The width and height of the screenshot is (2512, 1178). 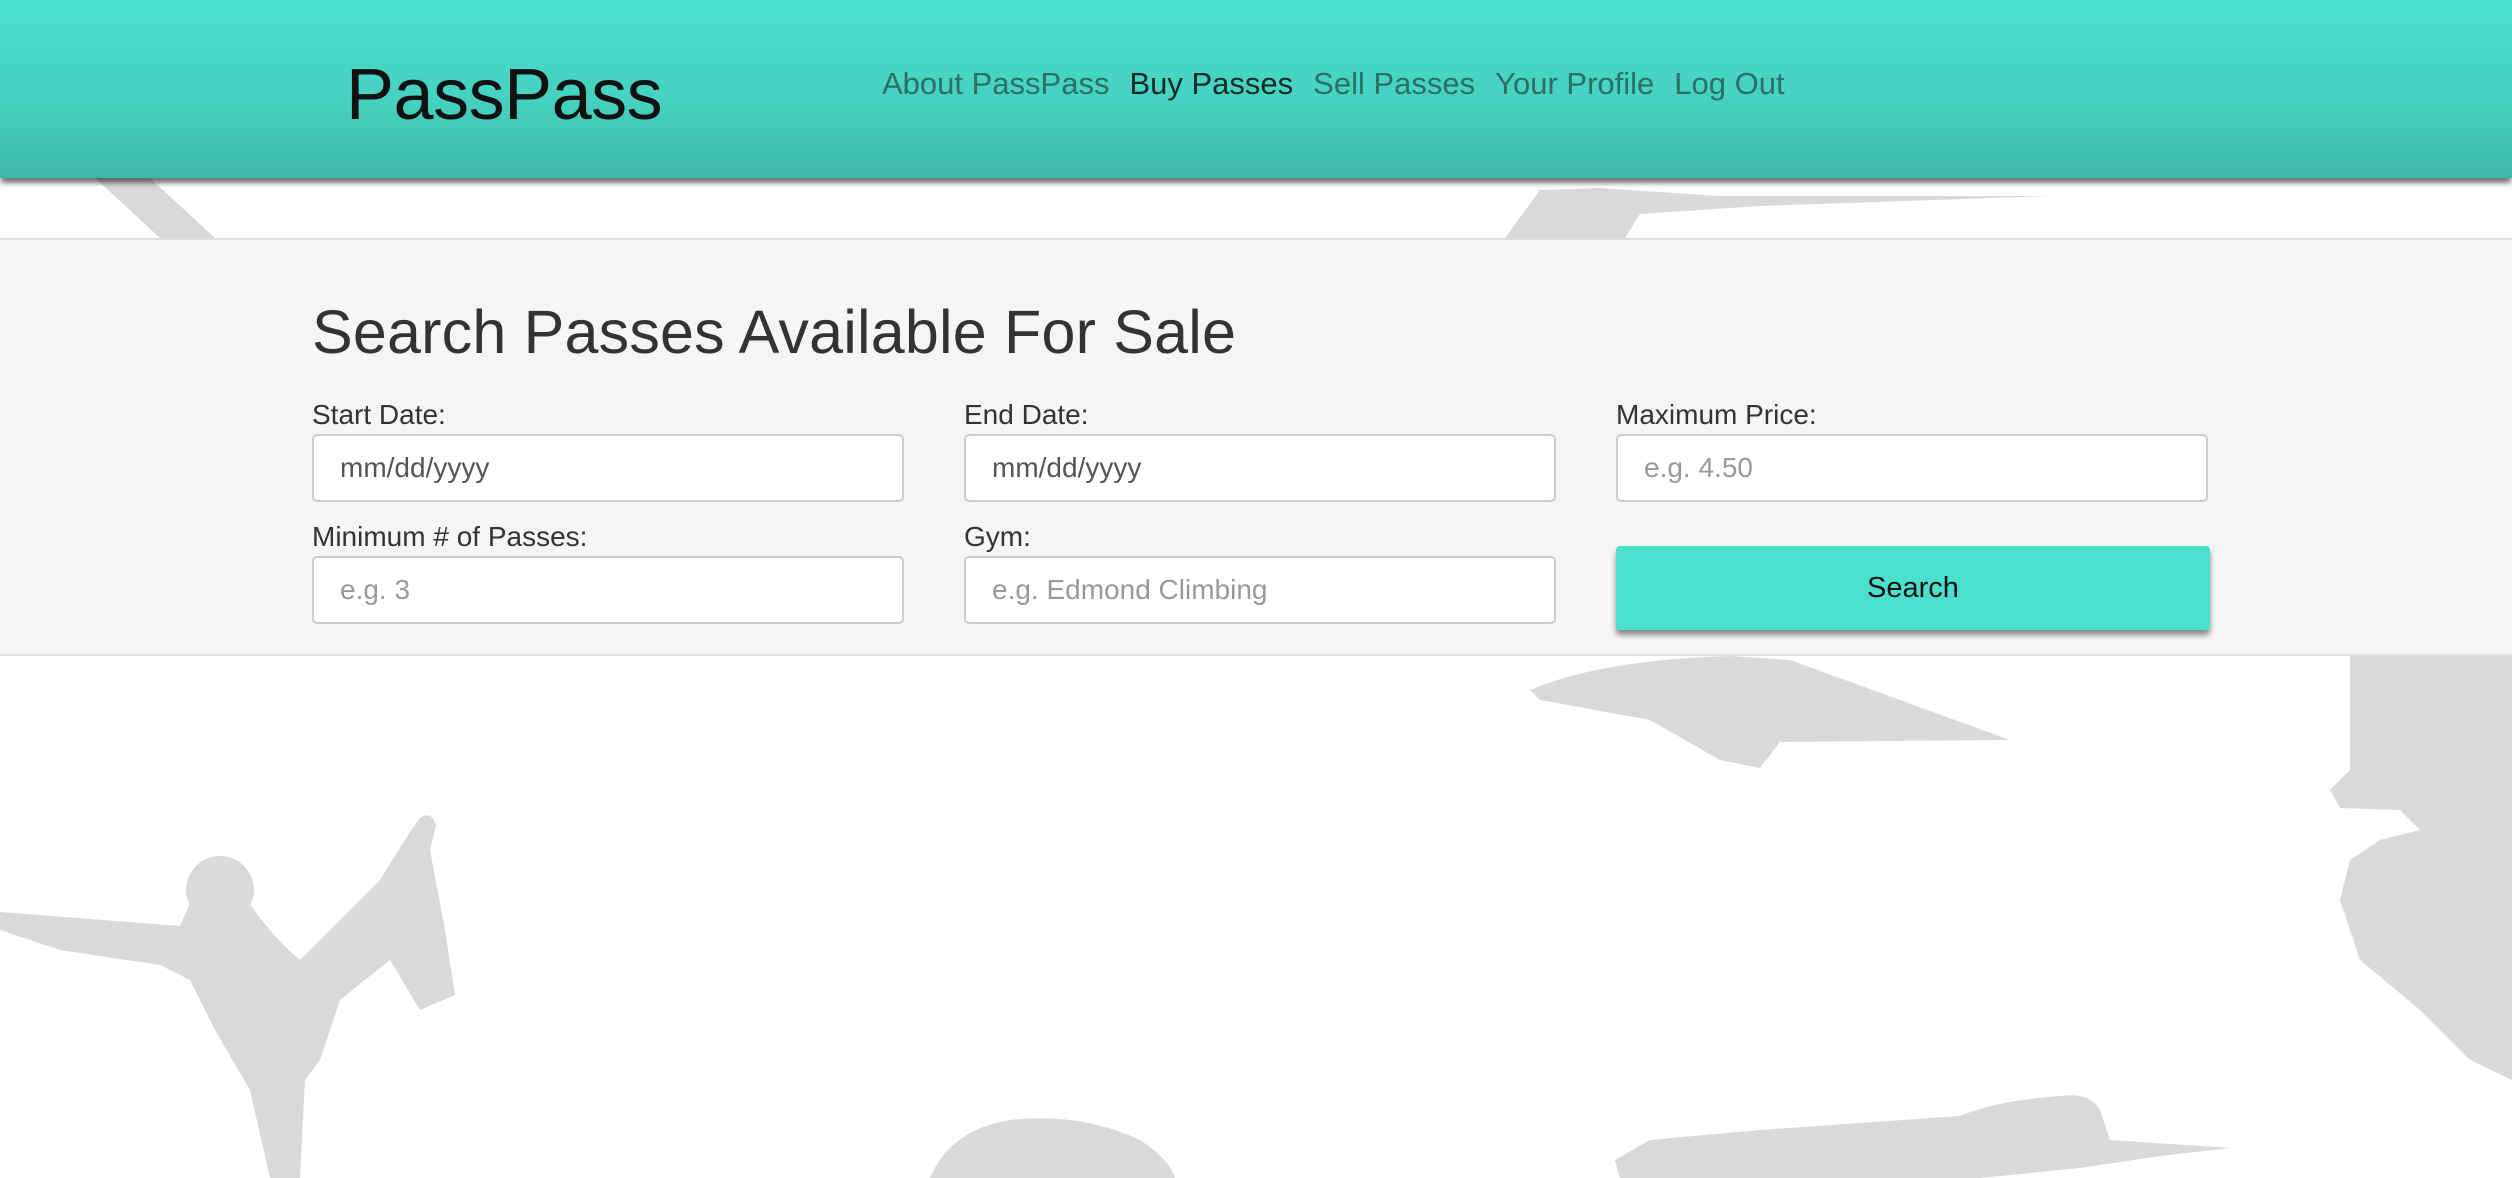 I want to click on max-price-input, so click(x=1912, y=468).